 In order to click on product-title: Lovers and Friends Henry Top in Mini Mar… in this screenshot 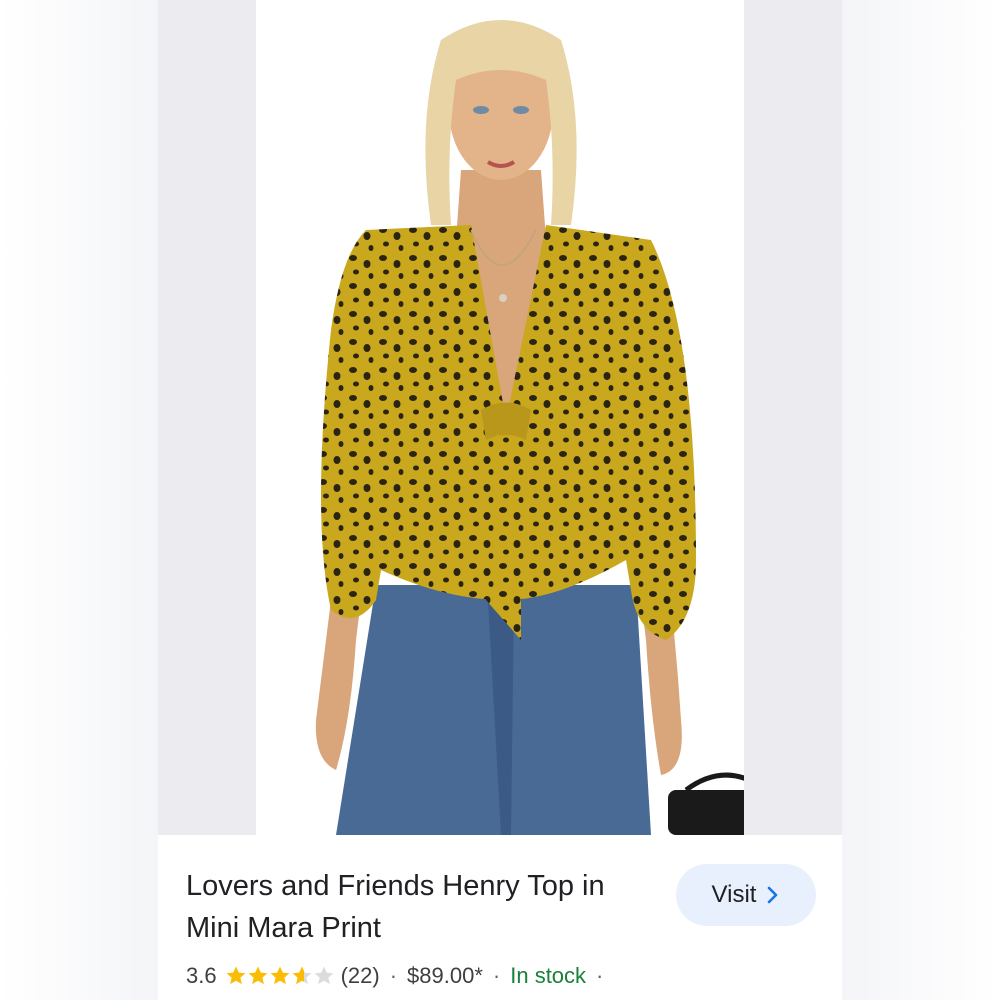, I will do `click(416, 907)`.